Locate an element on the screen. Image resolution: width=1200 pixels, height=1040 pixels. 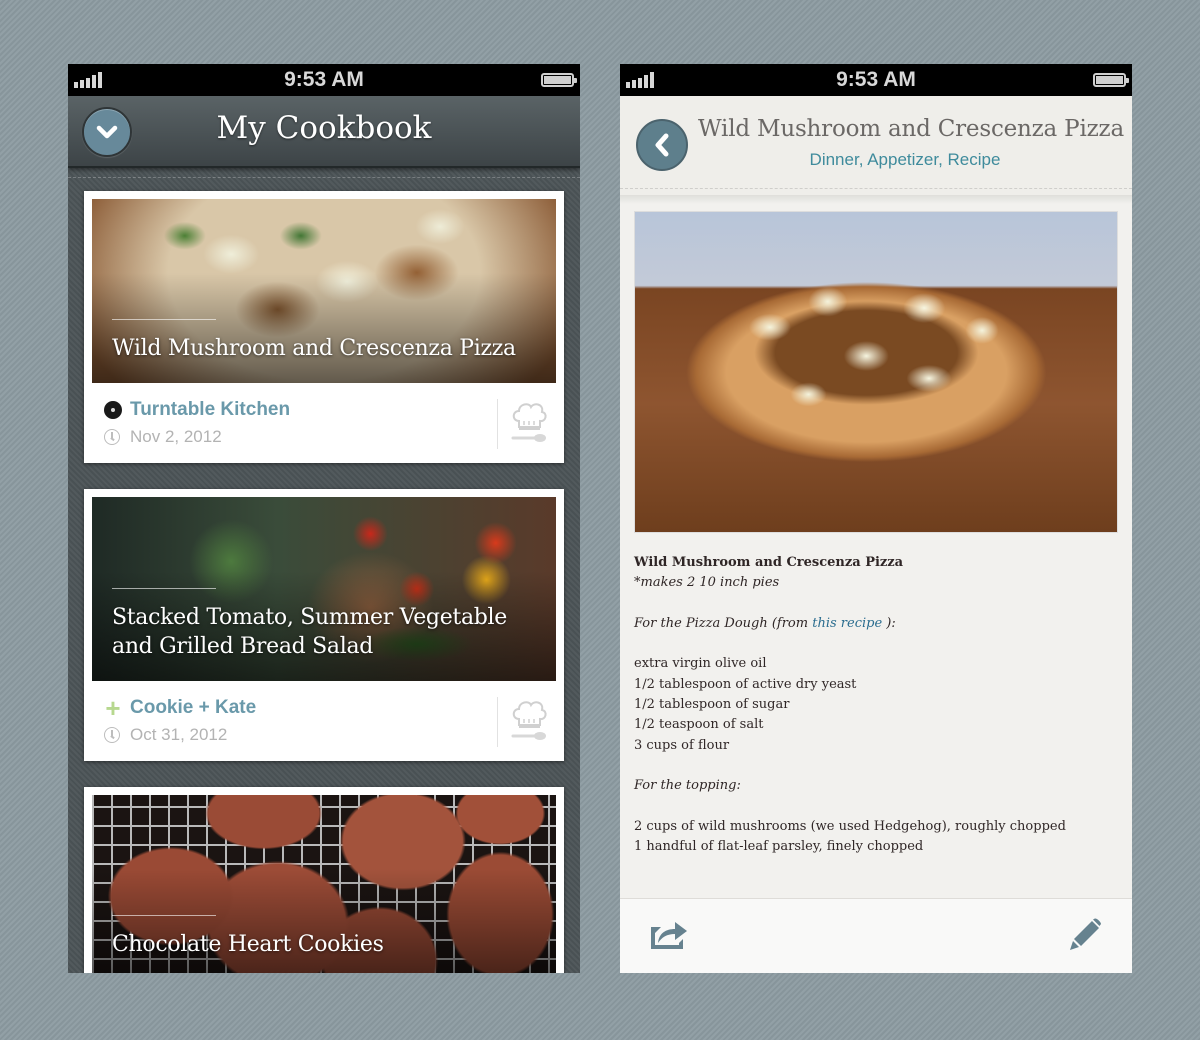
back-button is located at coordinates (662, 145).